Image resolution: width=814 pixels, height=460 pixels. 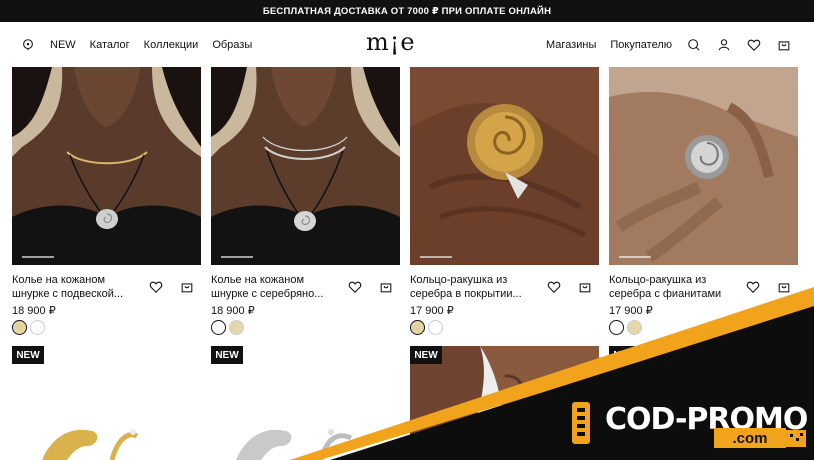 I want to click on nav-collections: Коллекции, so click(x=171, y=45).